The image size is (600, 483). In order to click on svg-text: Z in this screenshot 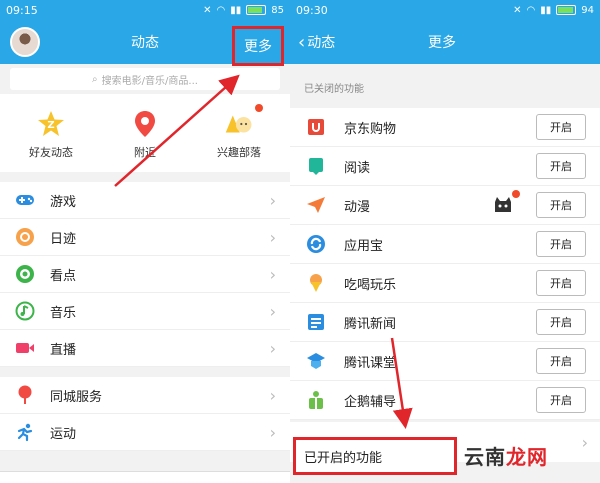, I will do `click(50, 125)`.